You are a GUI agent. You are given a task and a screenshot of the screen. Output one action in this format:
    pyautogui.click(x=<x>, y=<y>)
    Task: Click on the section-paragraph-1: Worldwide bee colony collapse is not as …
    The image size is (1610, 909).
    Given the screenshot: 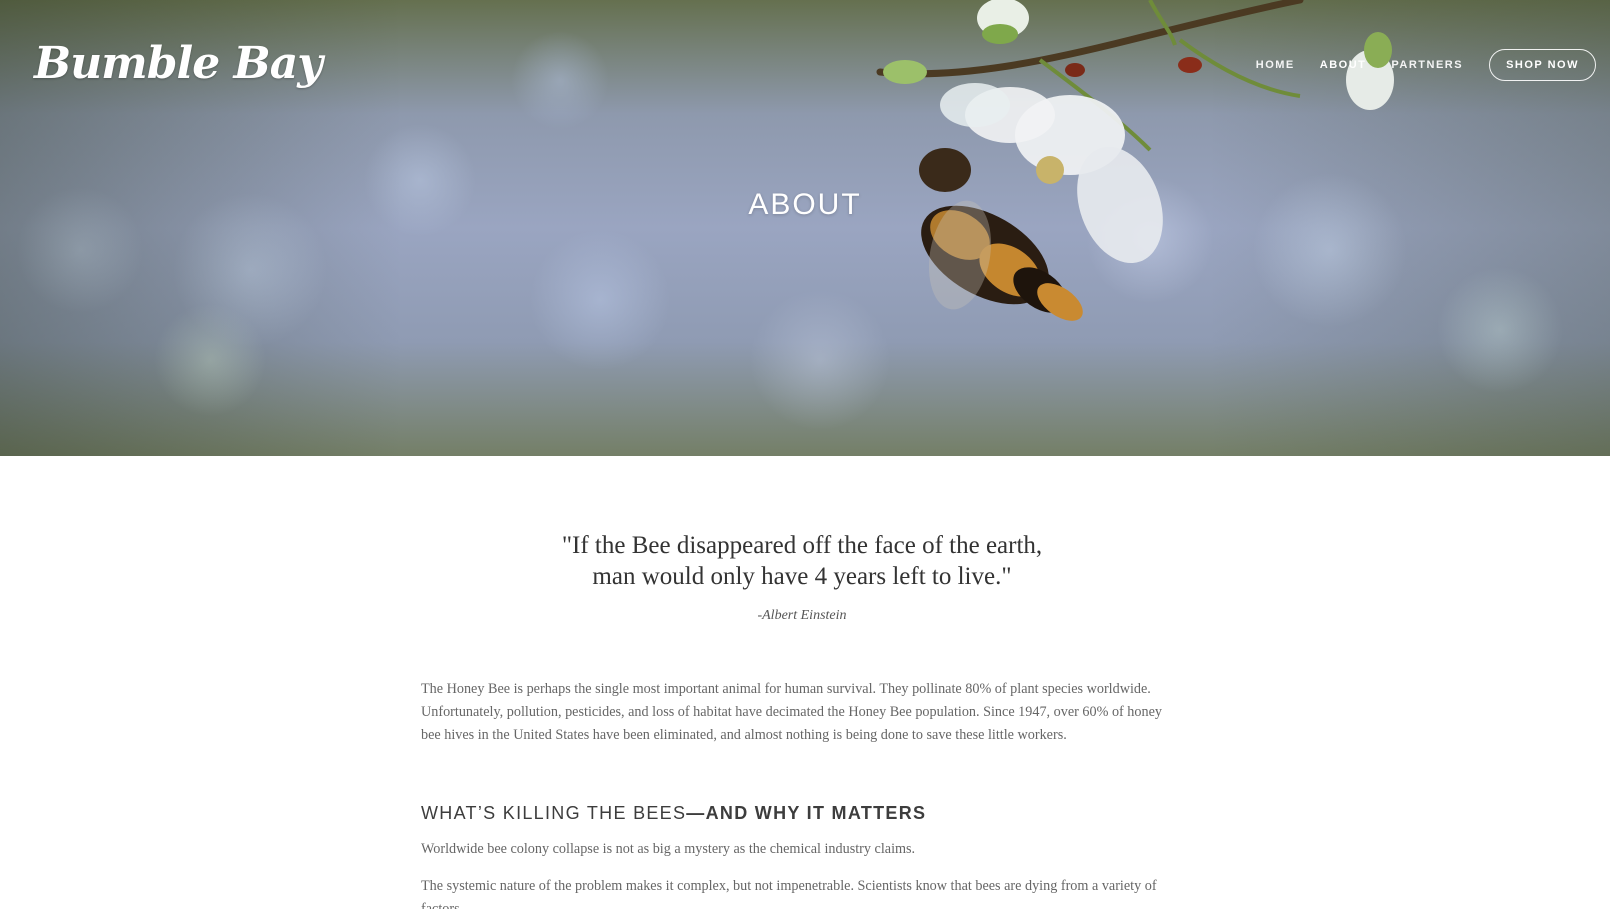 What is the action you would take?
    pyautogui.click(x=668, y=849)
    